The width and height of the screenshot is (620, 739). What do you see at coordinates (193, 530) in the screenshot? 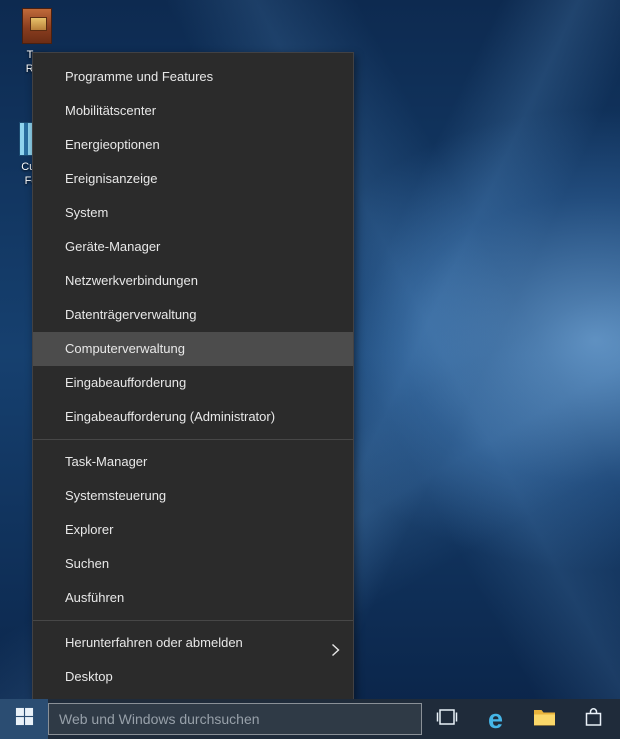
I see `menu-item-explorer: Explorer` at bounding box center [193, 530].